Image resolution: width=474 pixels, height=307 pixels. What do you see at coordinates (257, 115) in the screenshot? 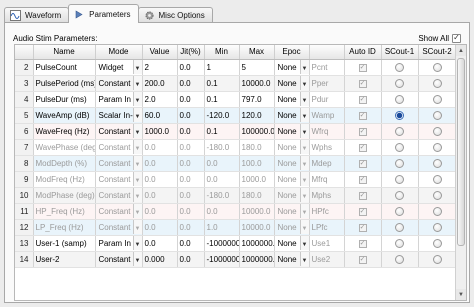
I see `max-cell: 120.0` at bounding box center [257, 115].